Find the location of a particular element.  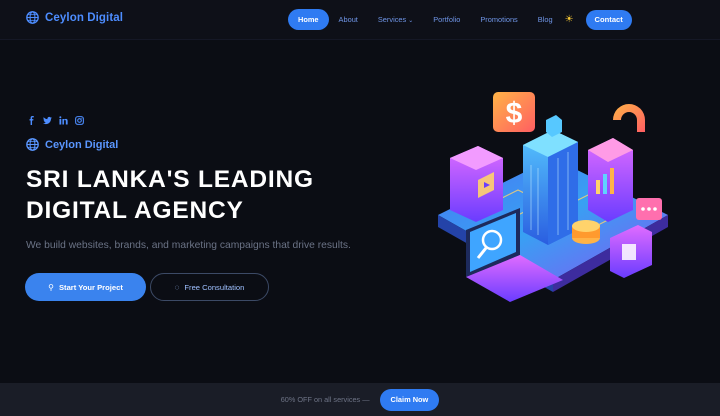

social-links is located at coordinates (55, 120).